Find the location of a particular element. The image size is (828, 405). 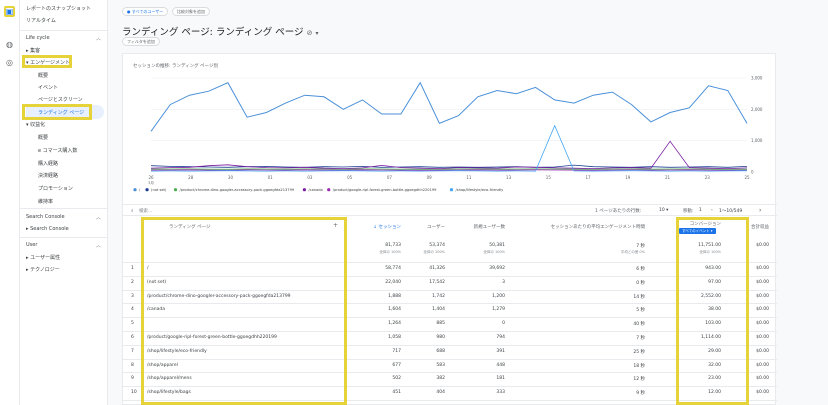

col-header-avg-engagement: セッションあたりの平均エンゲージメント時間 is located at coordinates (577, 227).